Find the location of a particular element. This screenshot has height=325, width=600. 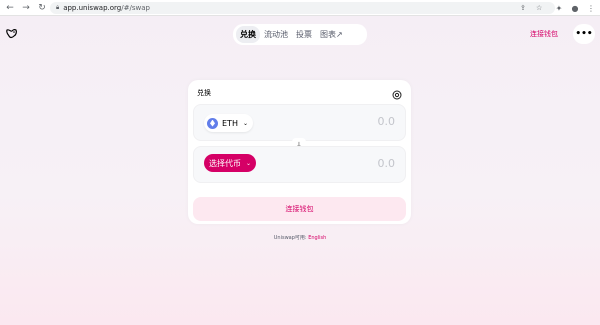

select-token-label: 选择代币 is located at coordinates (225, 163).